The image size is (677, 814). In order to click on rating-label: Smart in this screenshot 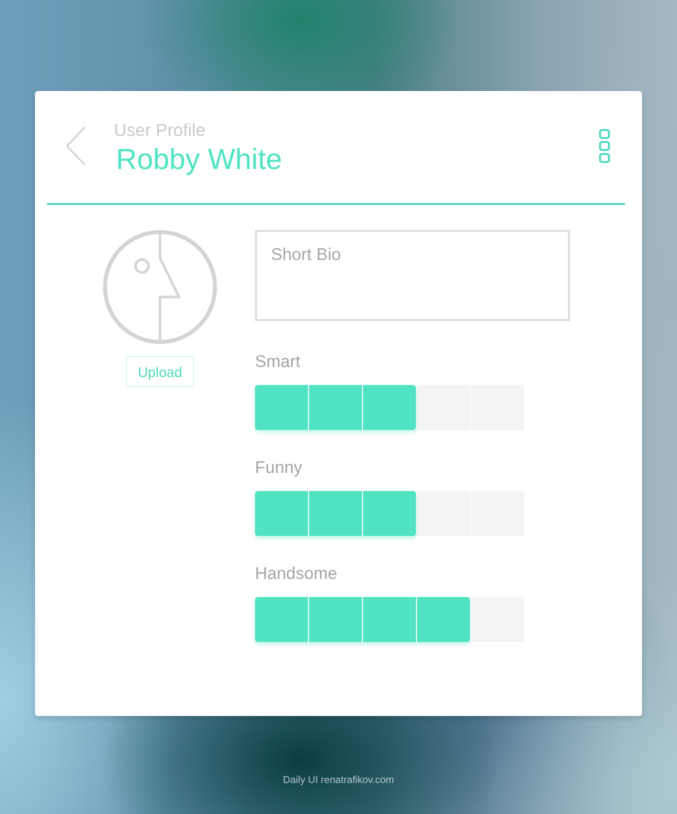, I will do `click(277, 362)`.